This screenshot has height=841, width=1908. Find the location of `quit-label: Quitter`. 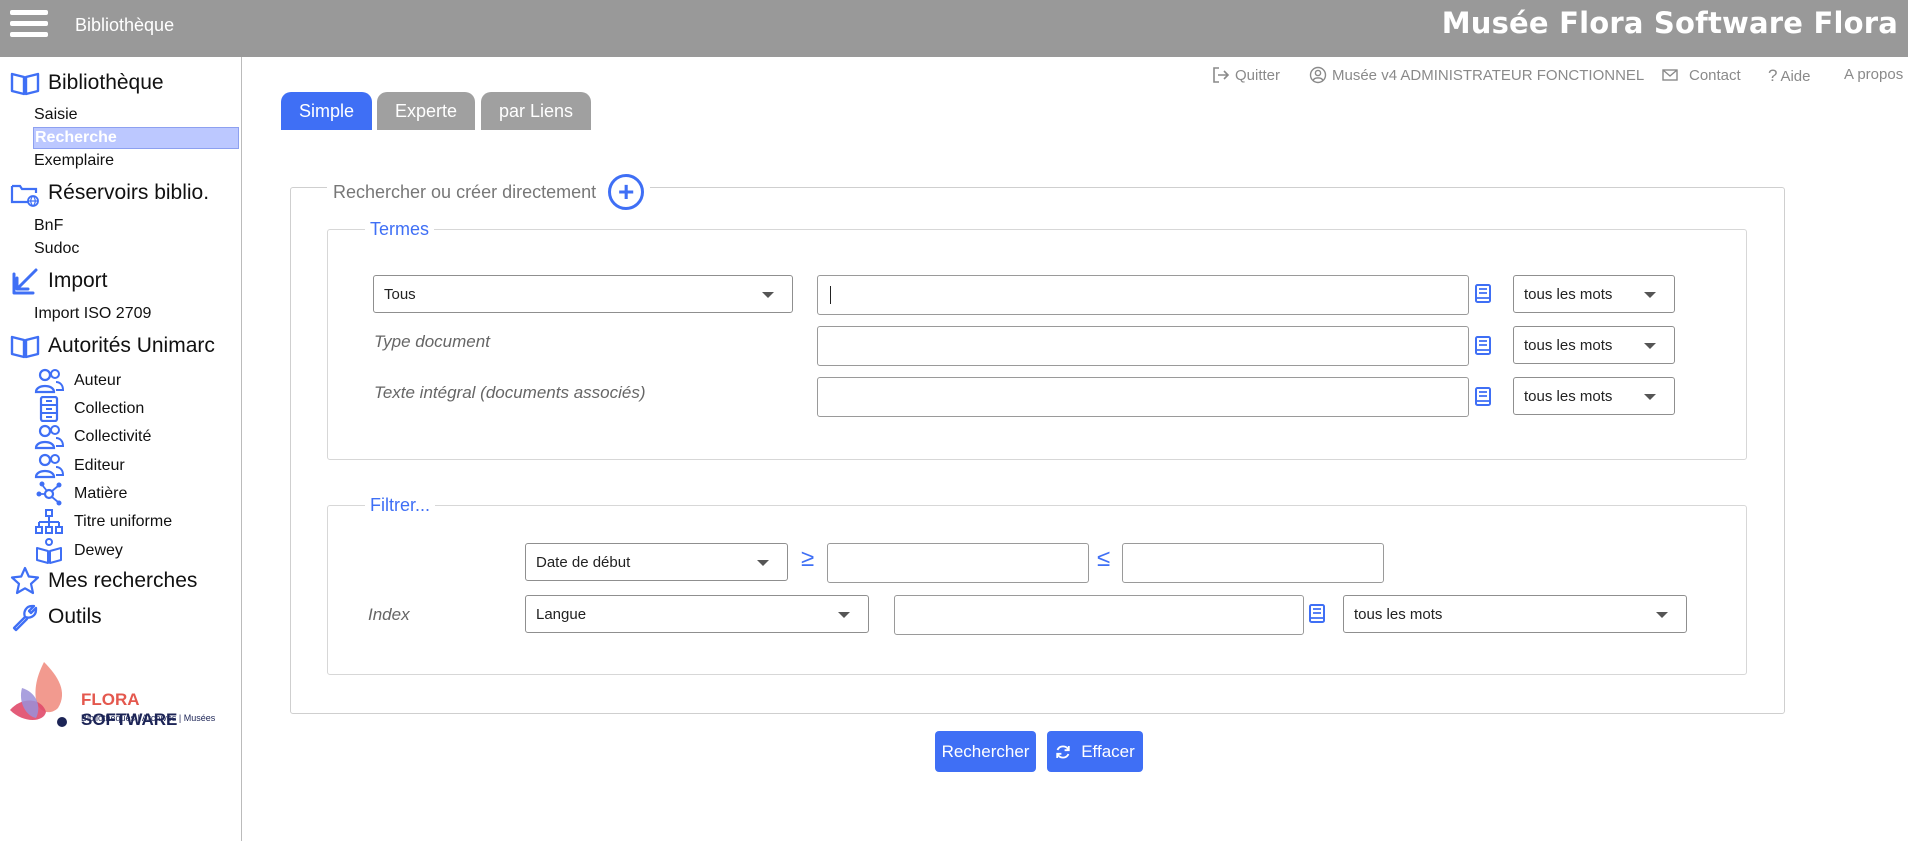

quit-label: Quitter is located at coordinates (1258, 75).